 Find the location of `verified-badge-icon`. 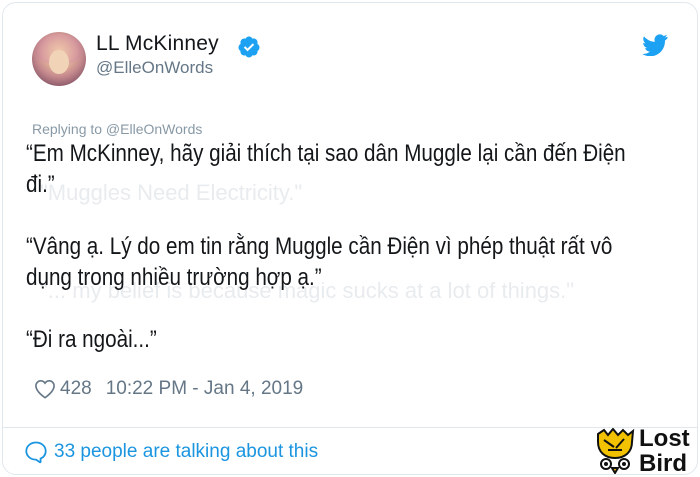

verified-badge-icon is located at coordinates (249, 47).